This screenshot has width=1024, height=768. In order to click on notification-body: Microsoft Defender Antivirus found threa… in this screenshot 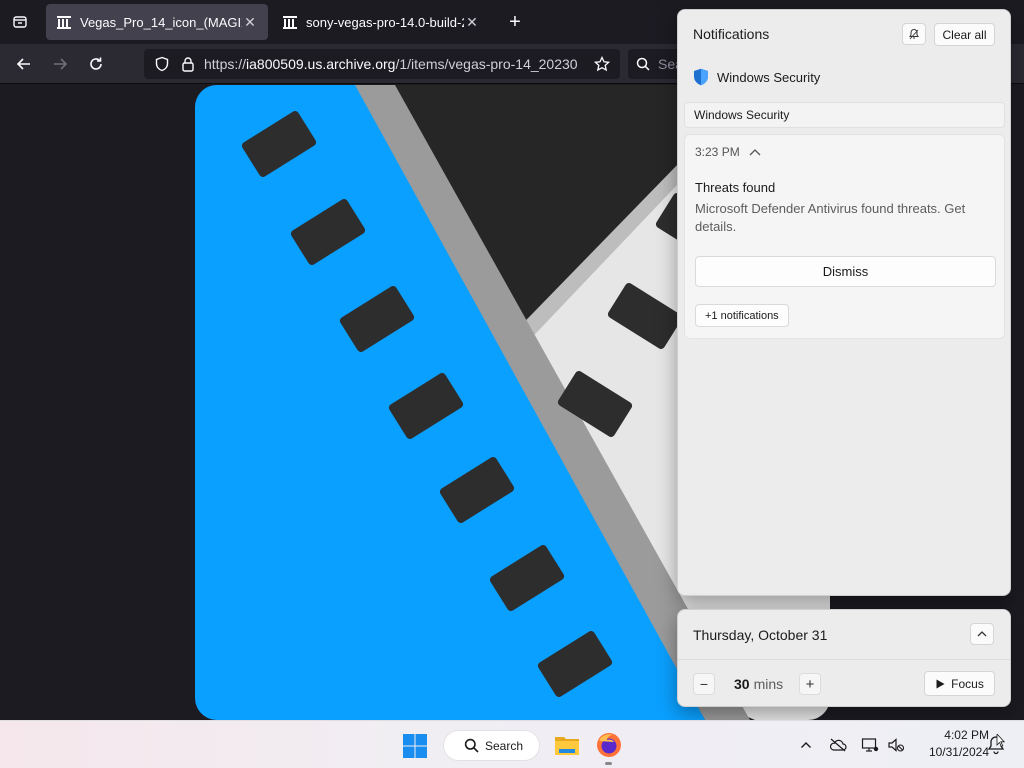, I will do `click(830, 217)`.